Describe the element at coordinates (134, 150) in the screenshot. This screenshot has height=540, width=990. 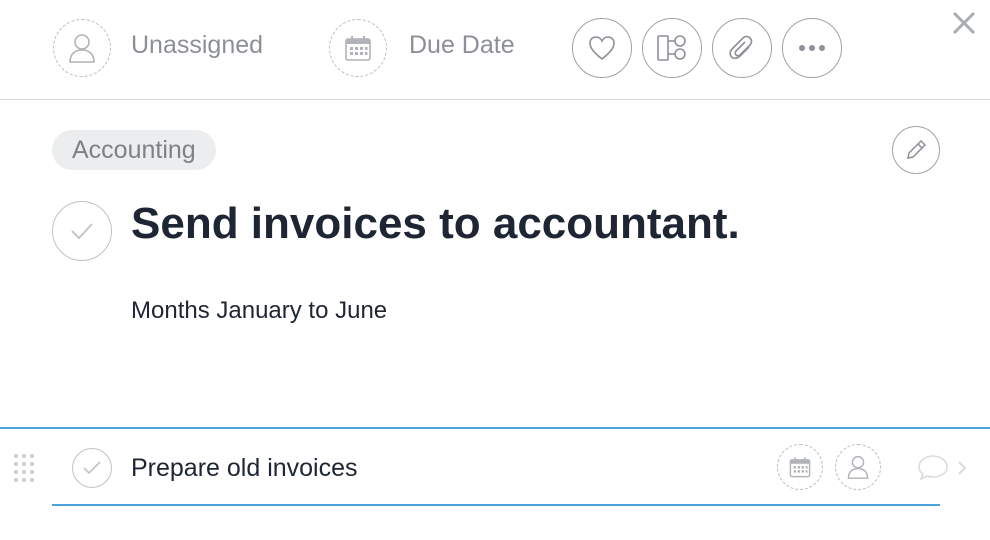
I see `project-tag: Accounting` at that location.